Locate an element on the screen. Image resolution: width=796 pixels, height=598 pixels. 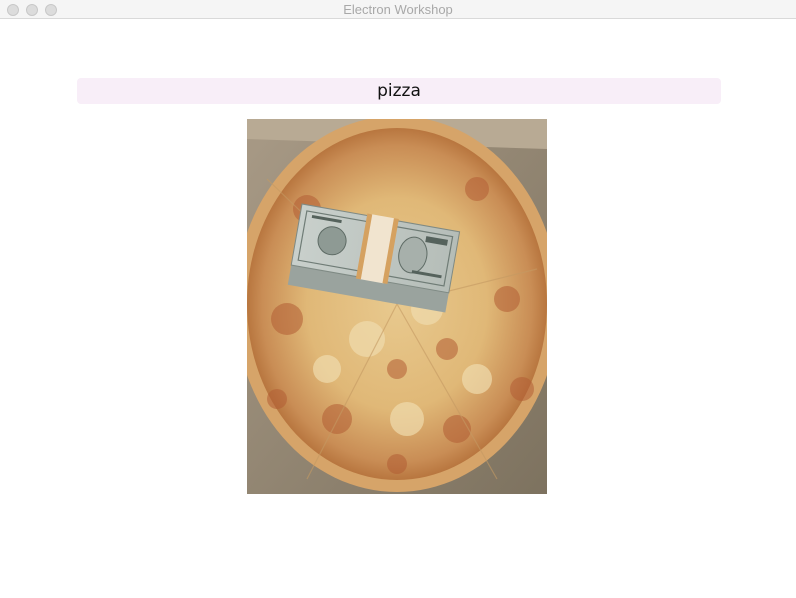
window-titlebar: Electron Workshop is located at coordinates (398, 9).